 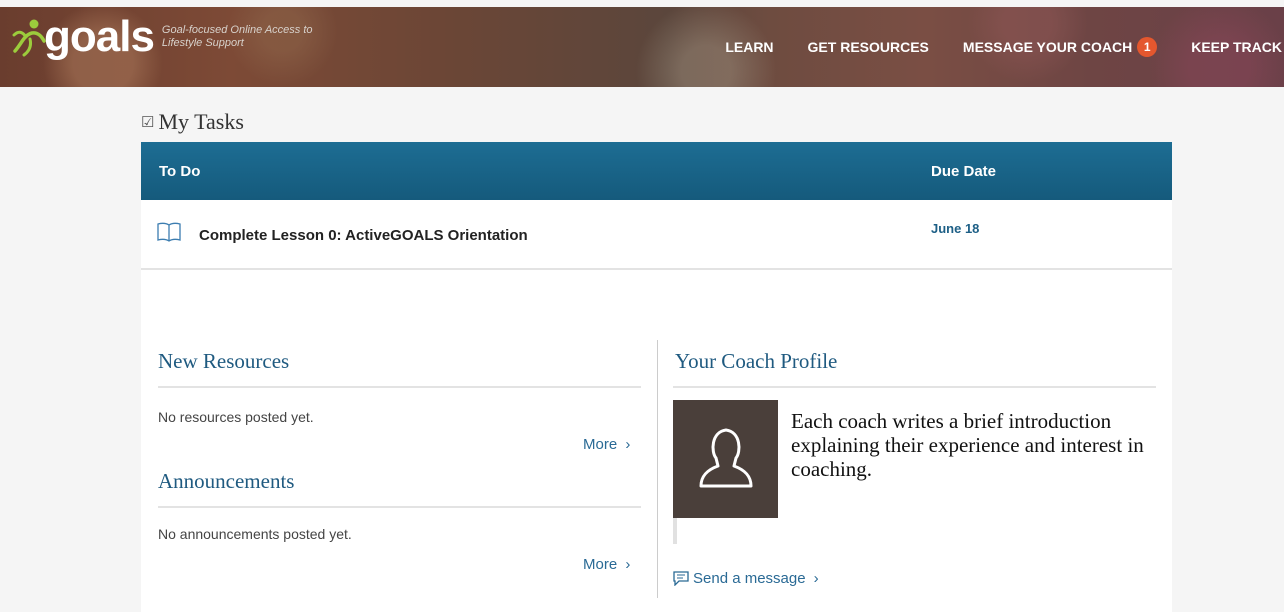 I want to click on resources-more-link: More ›, so click(x=606, y=444).